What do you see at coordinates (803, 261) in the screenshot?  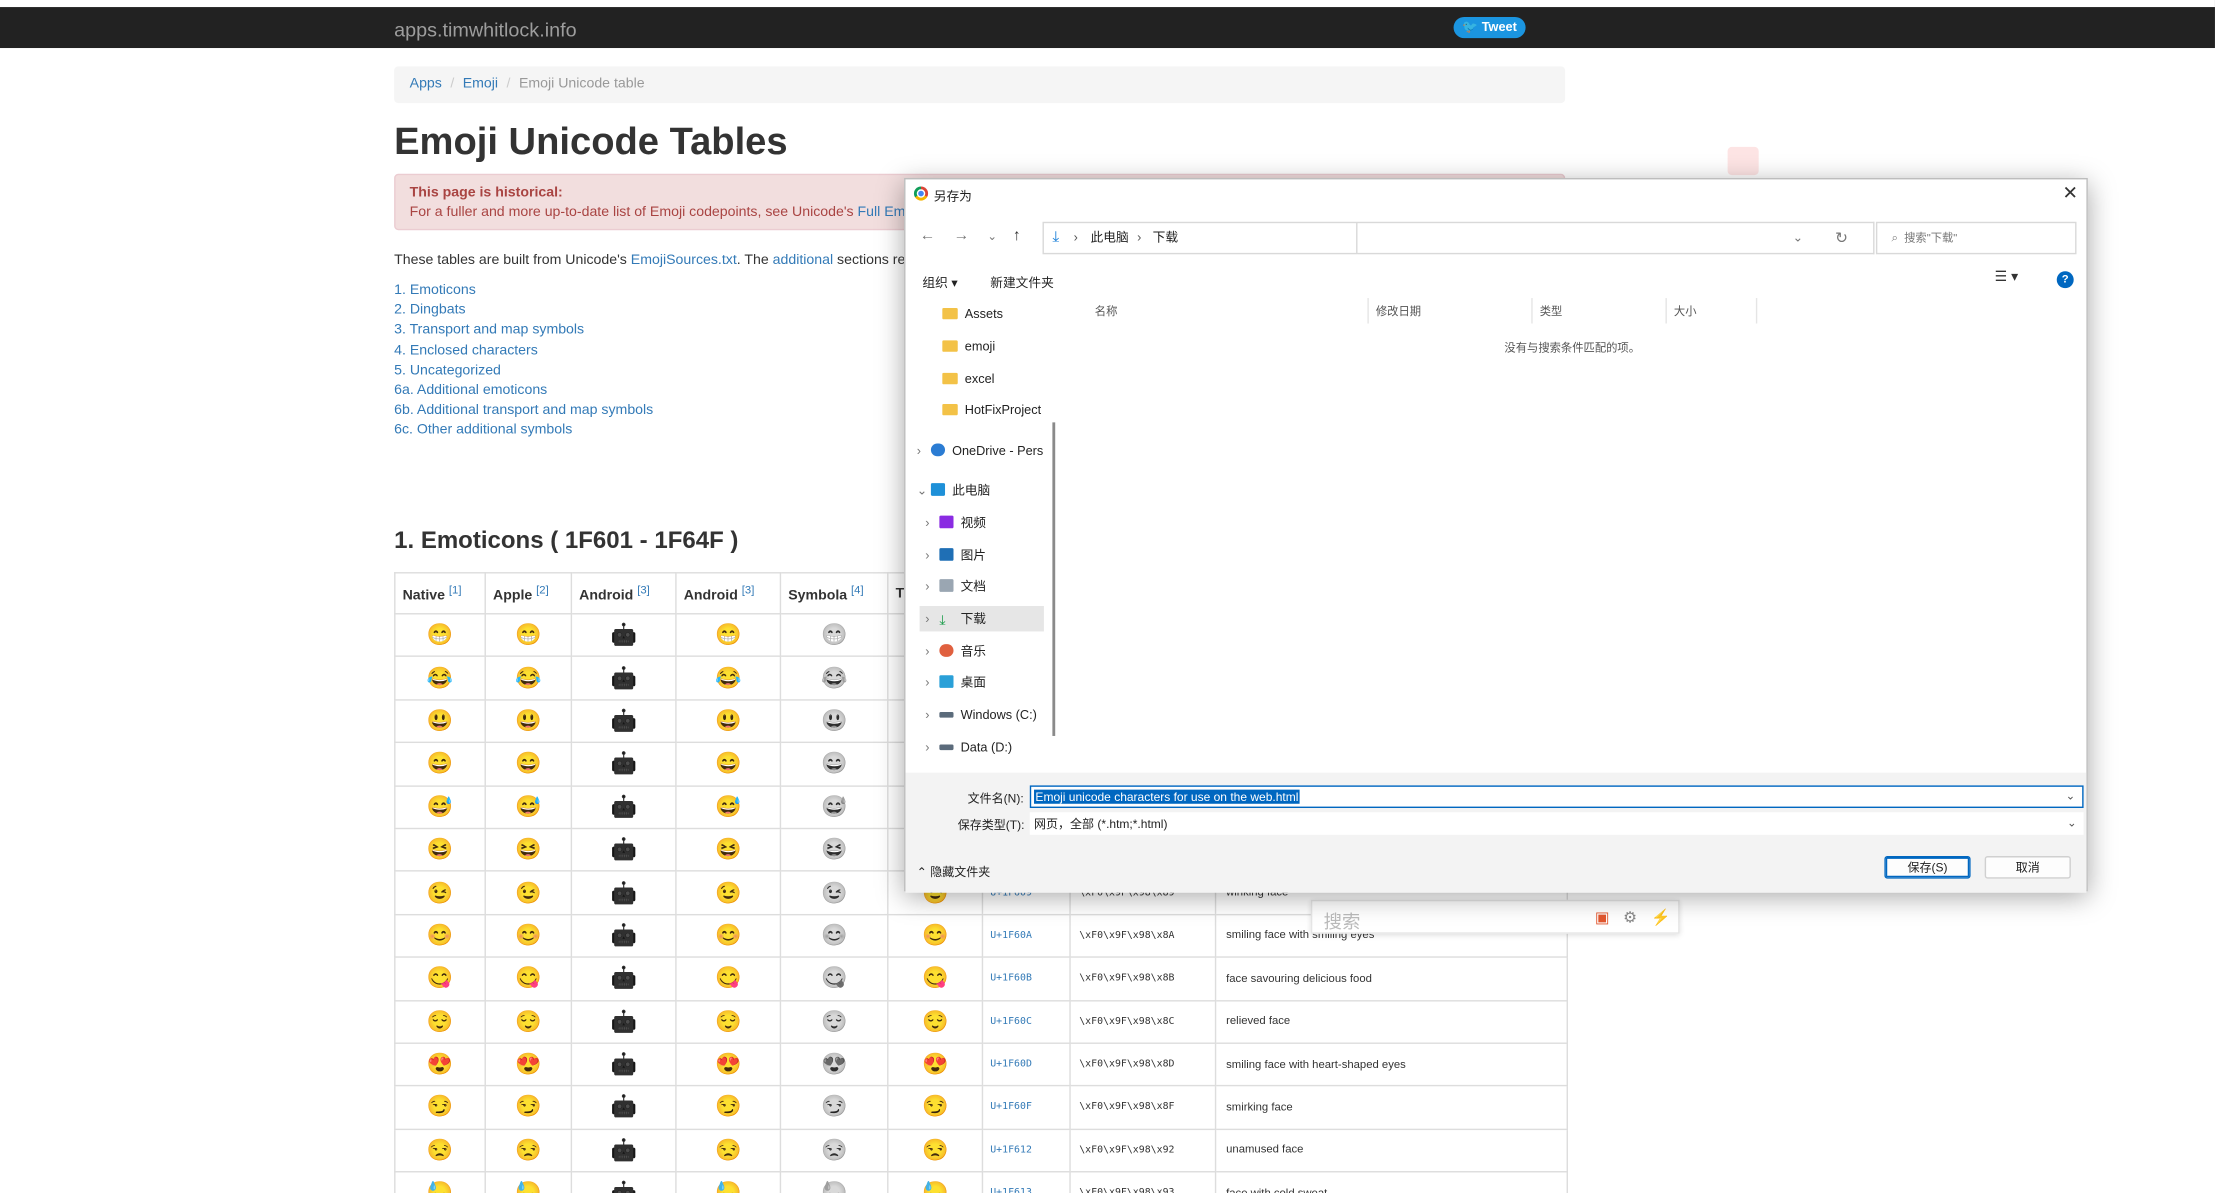 I see `additional-link: additional` at bounding box center [803, 261].